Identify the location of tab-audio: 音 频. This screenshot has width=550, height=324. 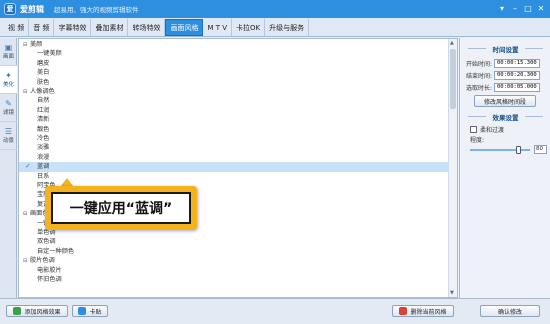
(42, 27).